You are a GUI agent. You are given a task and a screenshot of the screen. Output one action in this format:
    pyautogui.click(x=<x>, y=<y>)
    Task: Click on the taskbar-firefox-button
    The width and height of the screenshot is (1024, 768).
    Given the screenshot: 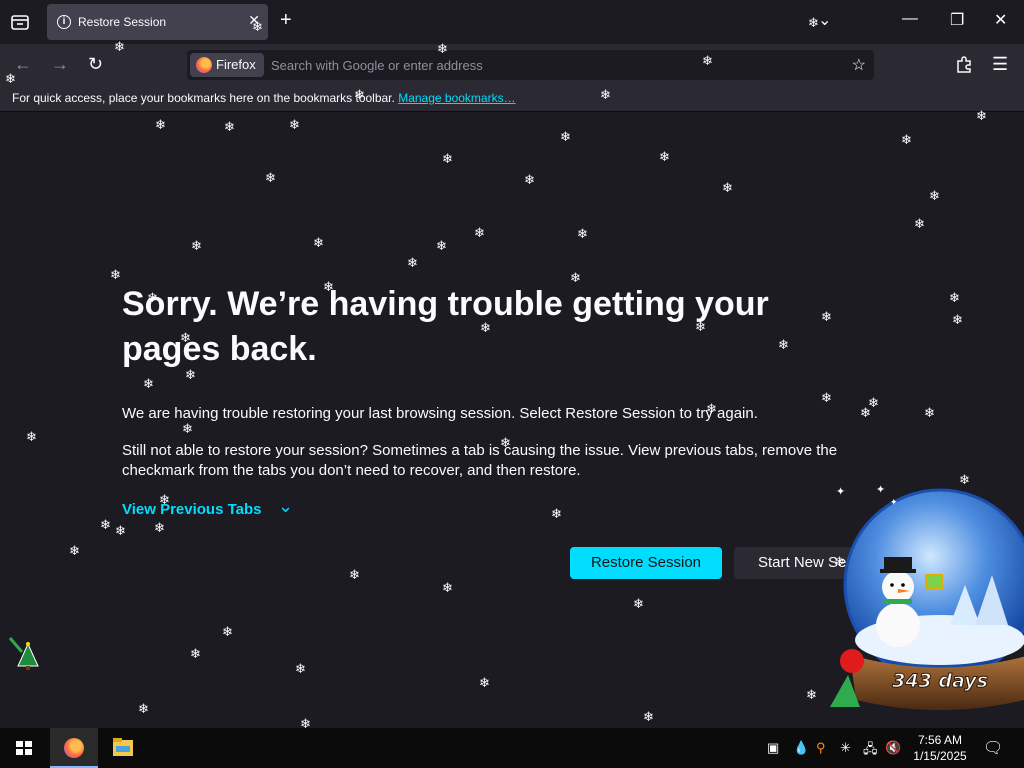 What is the action you would take?
    pyautogui.click(x=74, y=748)
    